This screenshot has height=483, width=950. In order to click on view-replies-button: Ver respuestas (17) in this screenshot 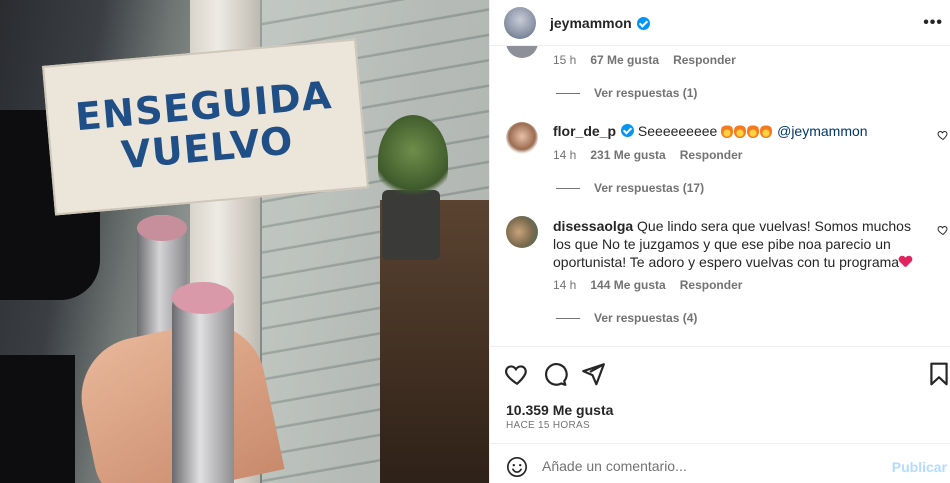, I will do `click(630, 188)`.